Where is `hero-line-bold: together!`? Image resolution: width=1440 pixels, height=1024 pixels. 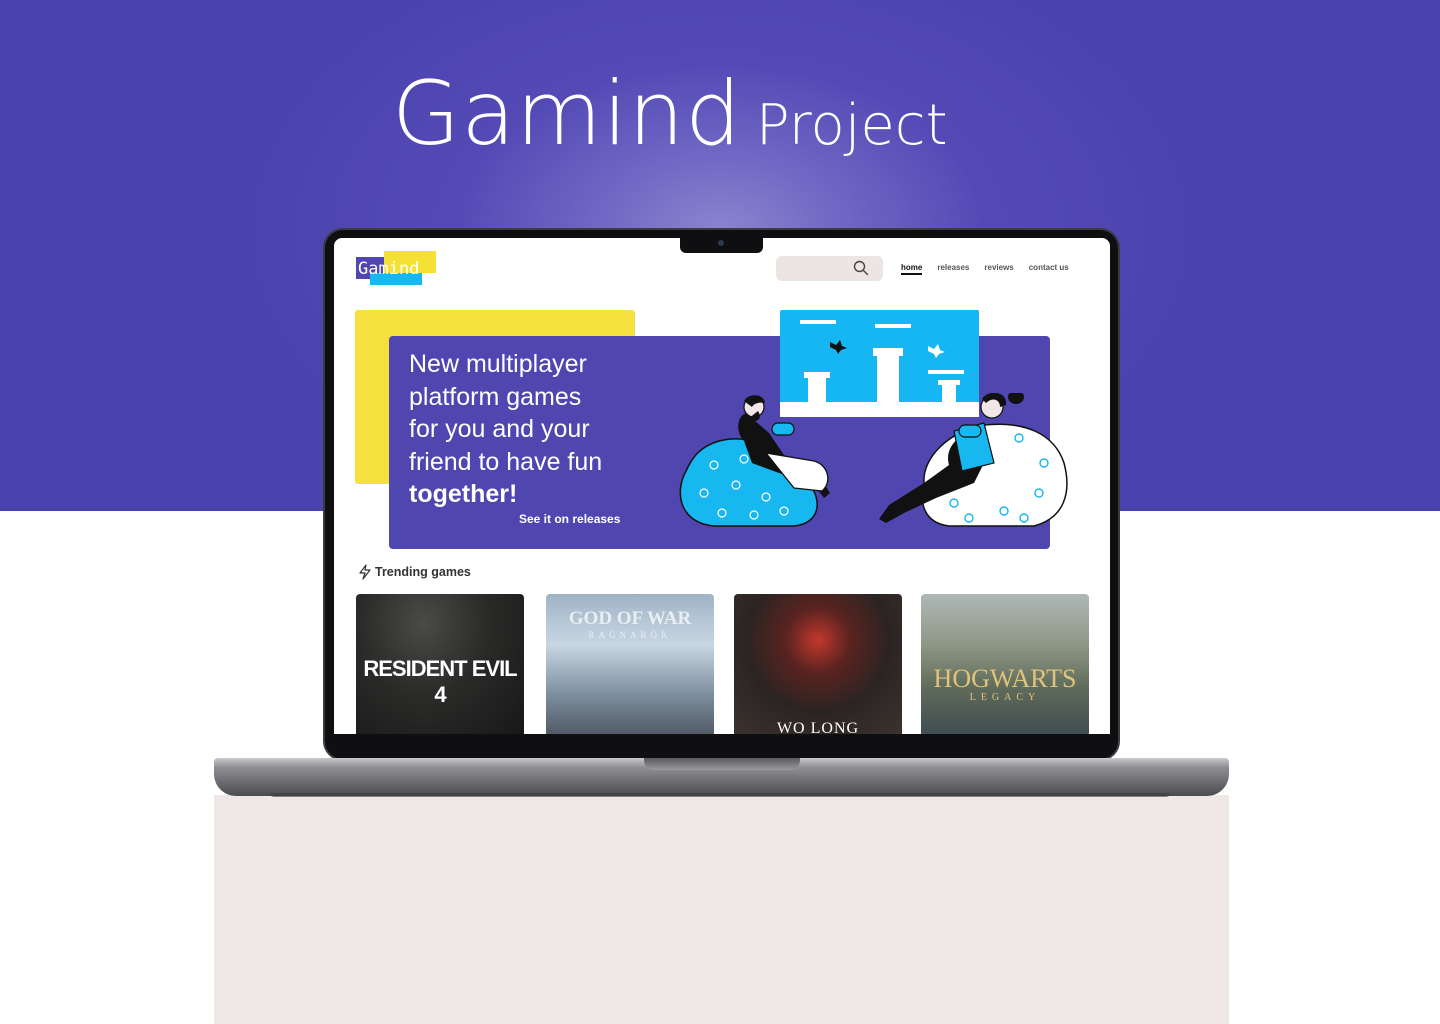 hero-line-bold: together! is located at coordinates (463, 494).